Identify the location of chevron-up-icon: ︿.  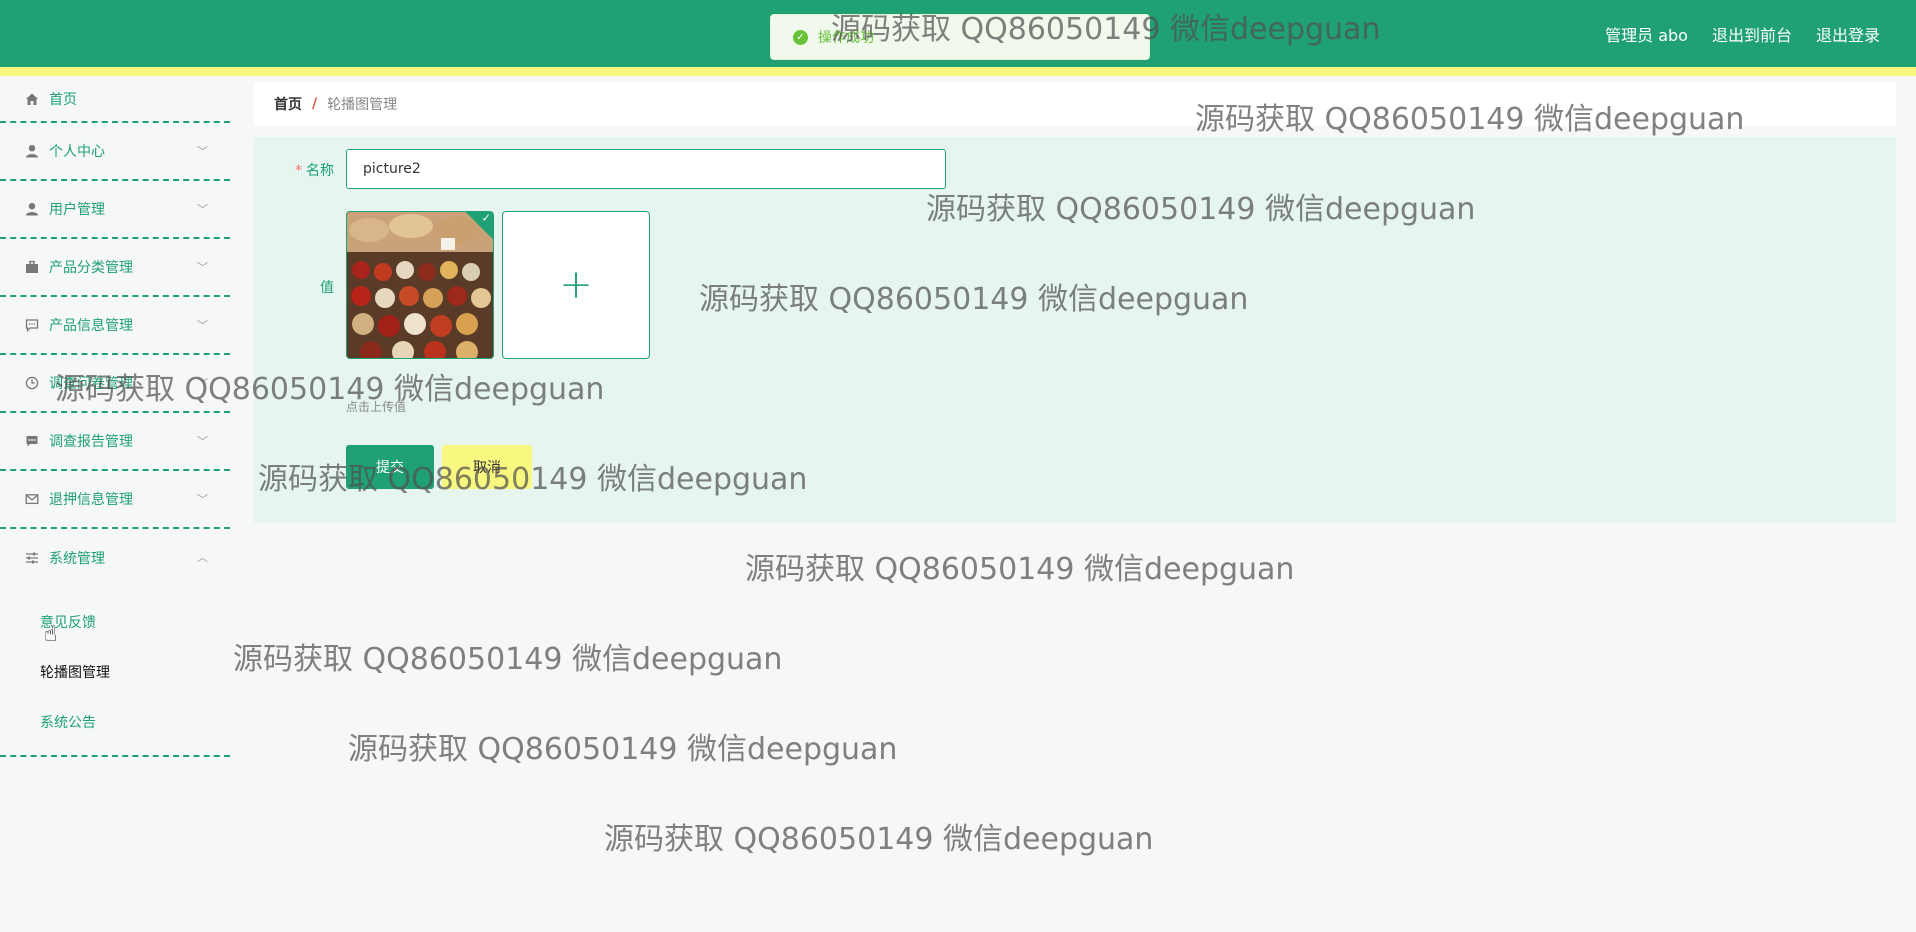
(202, 557).